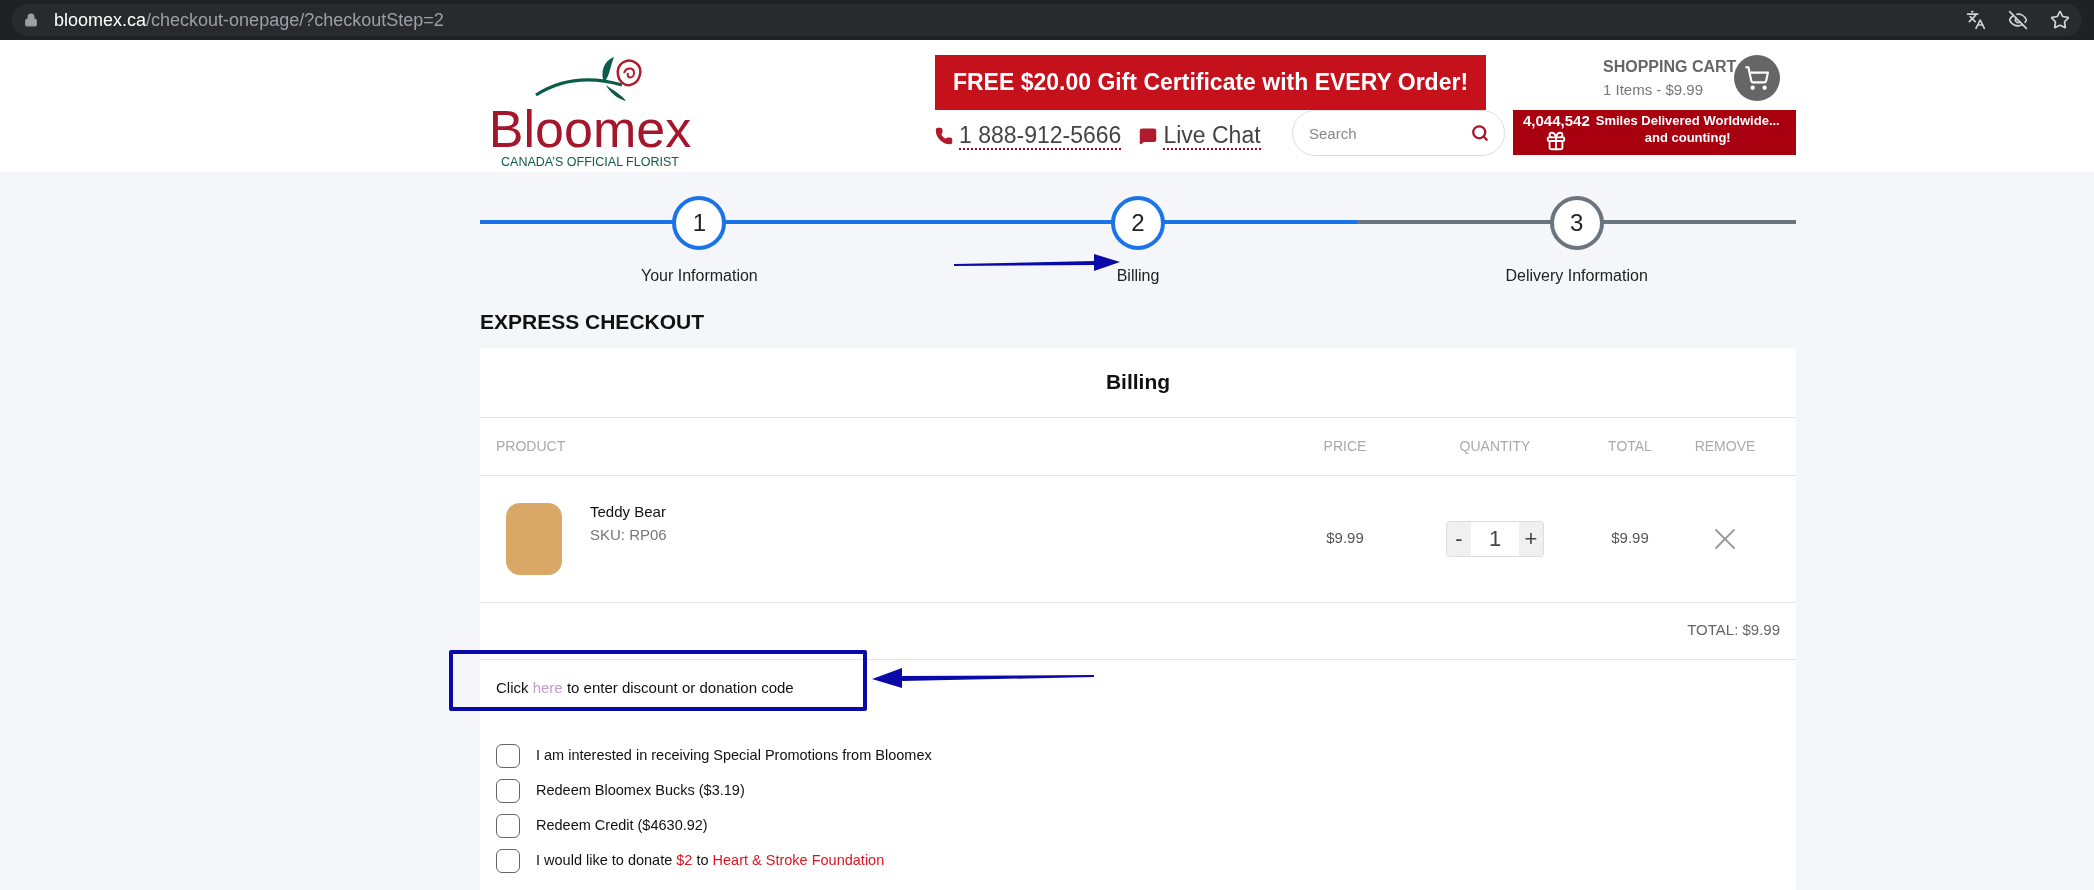 Image resolution: width=2094 pixels, height=890 pixels. Describe the element at coordinates (2060, 20) in the screenshot. I see `bookmark-star-icon` at that location.